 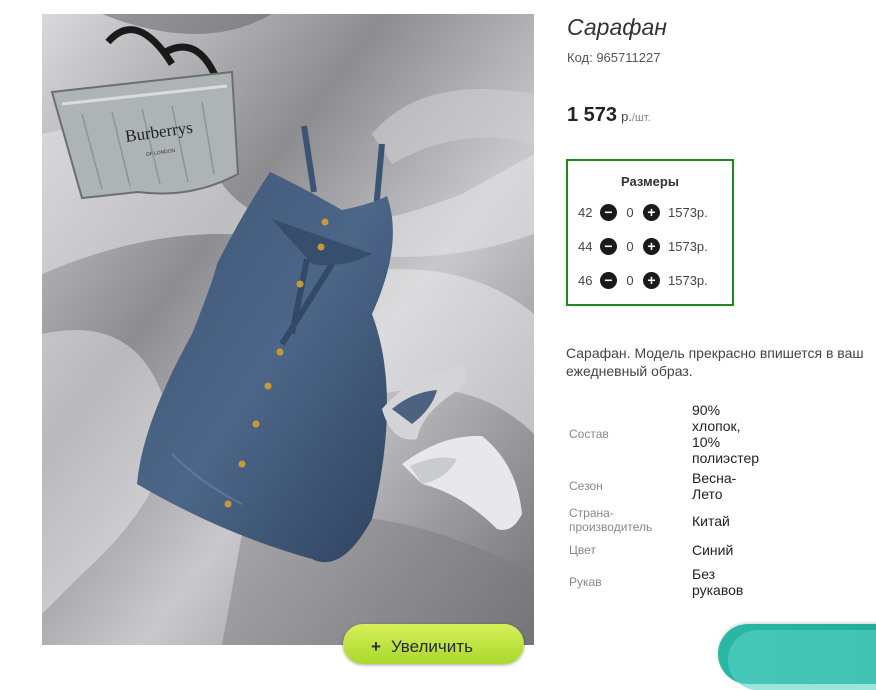 What do you see at coordinates (718, 582) in the screenshot?
I see `spec-value: Без рукавов` at bounding box center [718, 582].